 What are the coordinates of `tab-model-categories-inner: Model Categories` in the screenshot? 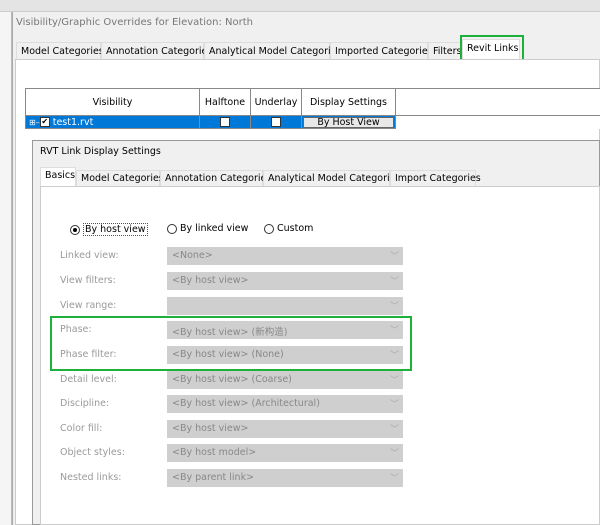 It's located at (120, 178).